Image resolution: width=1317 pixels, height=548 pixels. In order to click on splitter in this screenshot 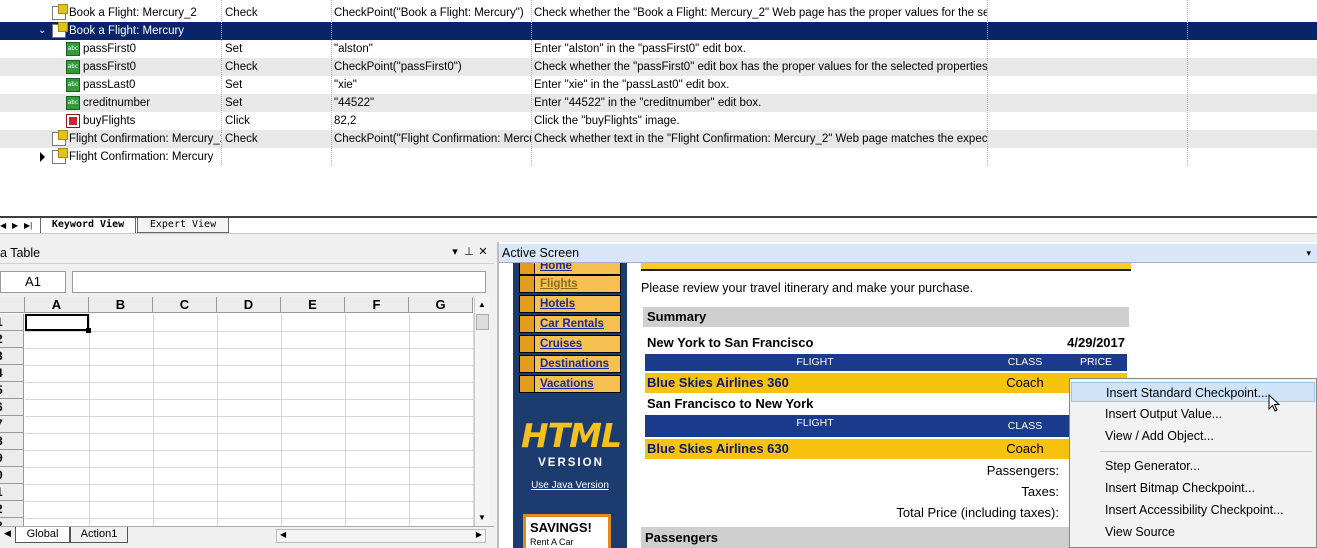, I will do `click(658, 237)`.